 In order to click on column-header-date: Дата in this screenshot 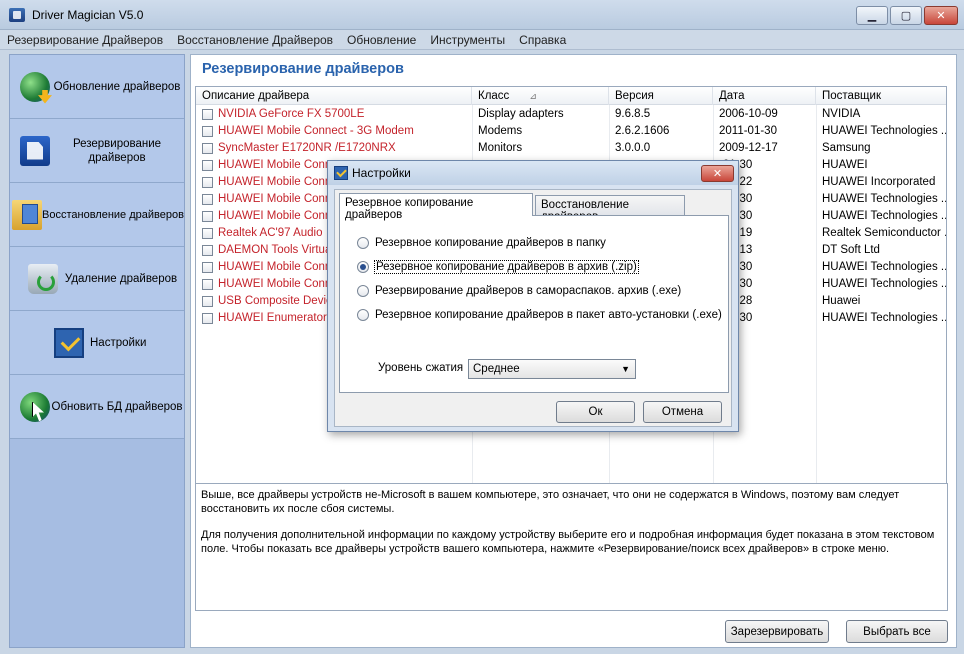, I will do `click(764, 96)`.